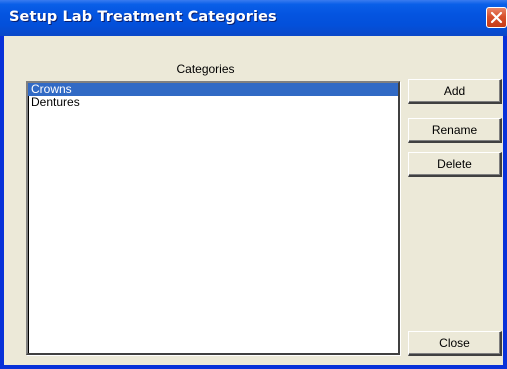 The width and height of the screenshot is (507, 369). I want to click on close-icon, so click(496, 17).